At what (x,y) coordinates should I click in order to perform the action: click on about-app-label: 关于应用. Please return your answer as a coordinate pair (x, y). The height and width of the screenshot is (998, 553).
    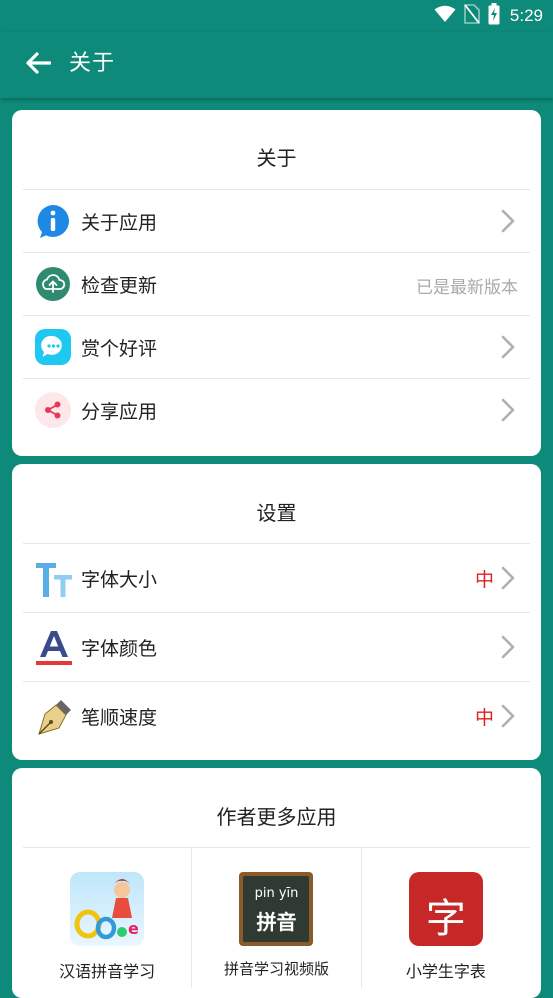
    Looking at the image, I should click on (119, 223).